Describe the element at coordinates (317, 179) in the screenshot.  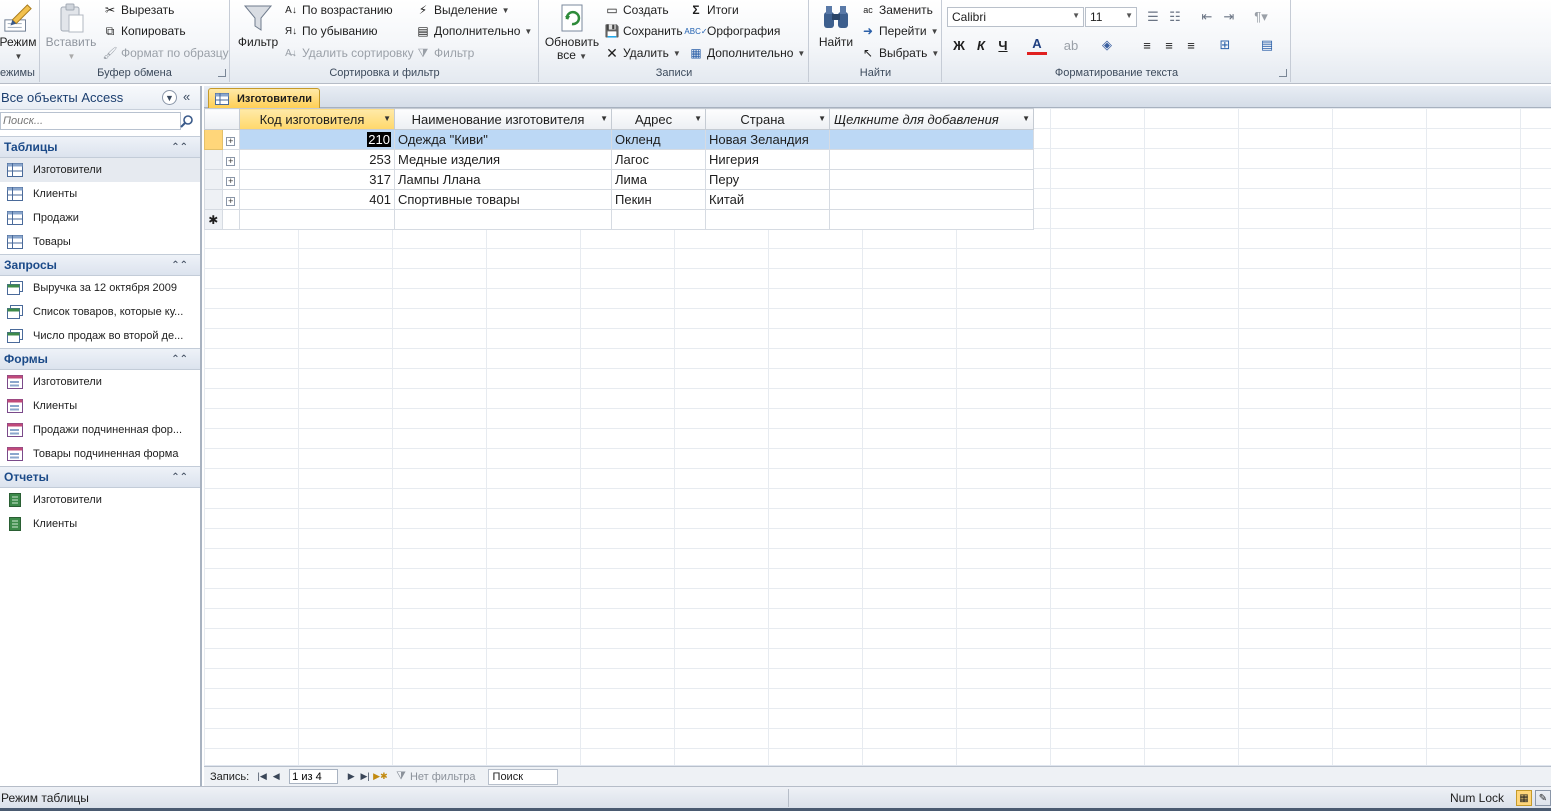
I see `cell-code: 317` at that location.